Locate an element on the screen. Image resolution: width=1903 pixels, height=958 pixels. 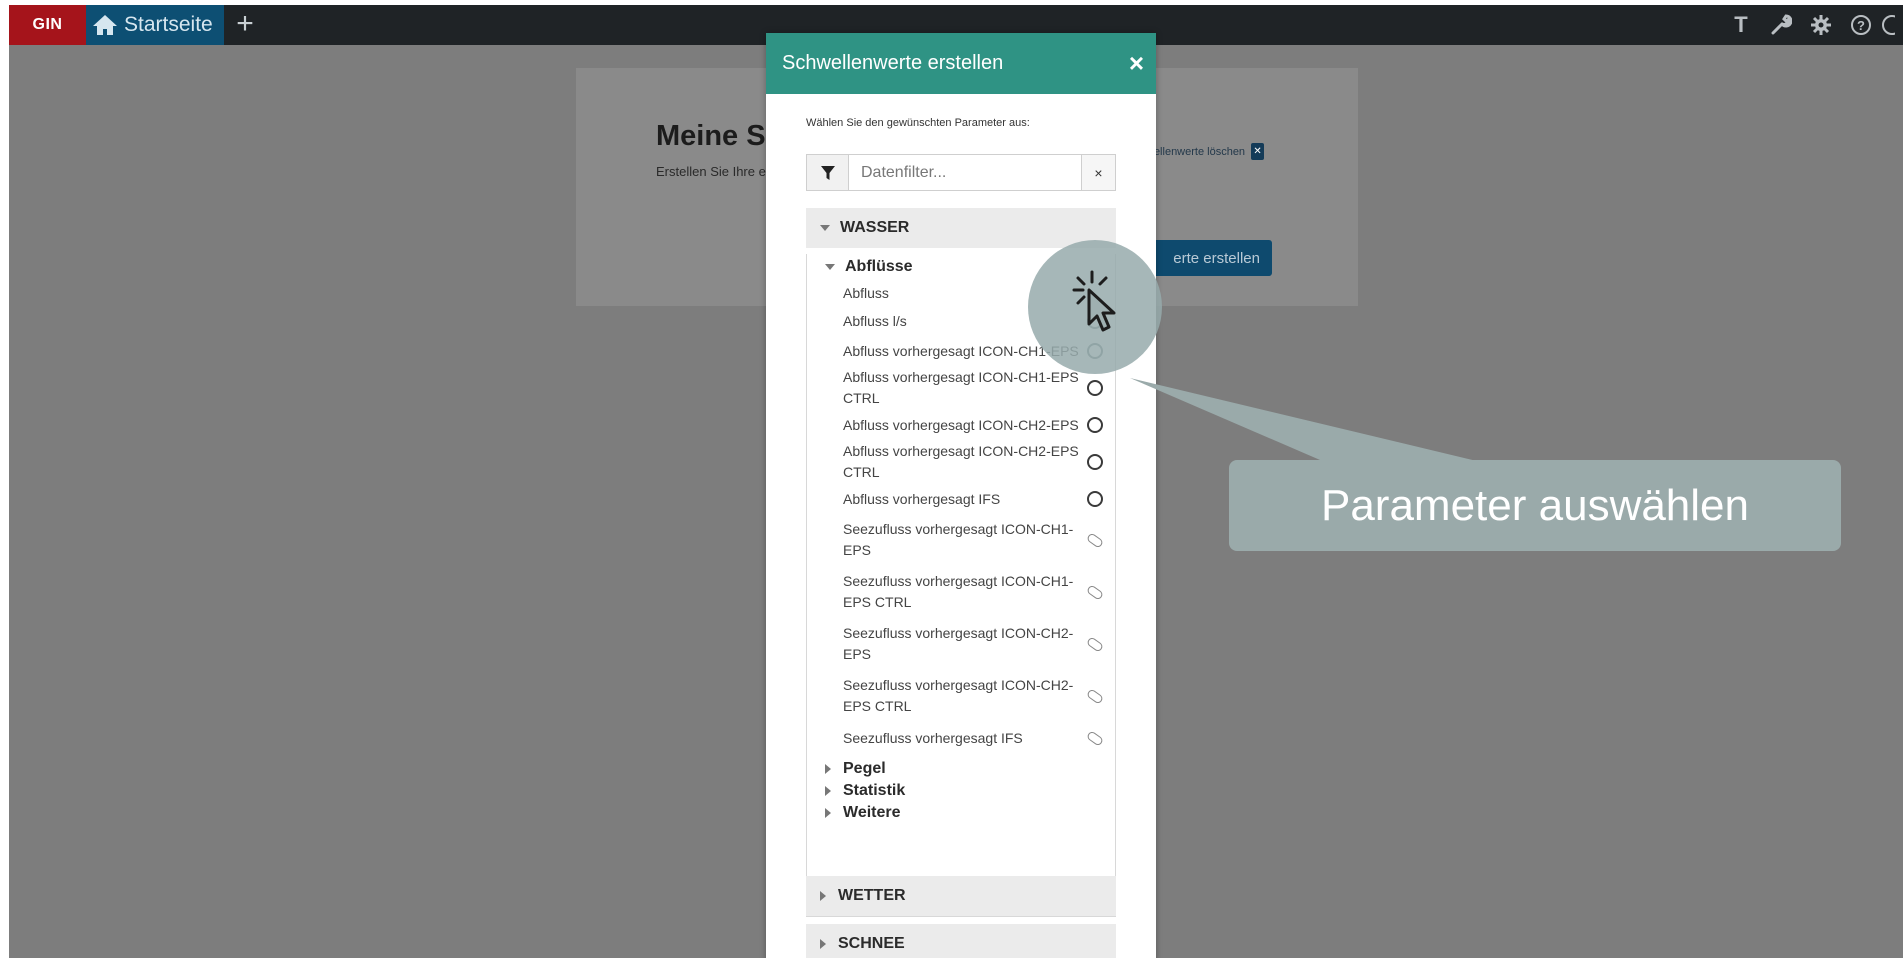
subgroup-header-statistik: Statistik is located at coordinates (961, 791).